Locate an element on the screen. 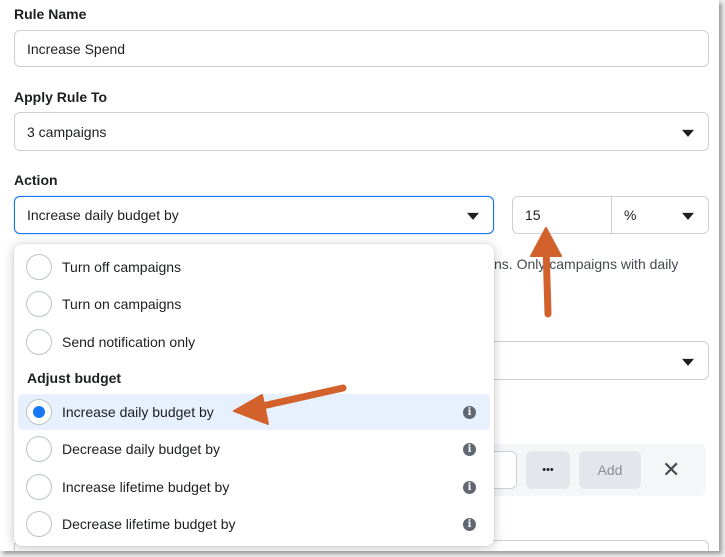 This screenshot has width=725, height=557. option-label: Send notification only is located at coordinates (129, 342).